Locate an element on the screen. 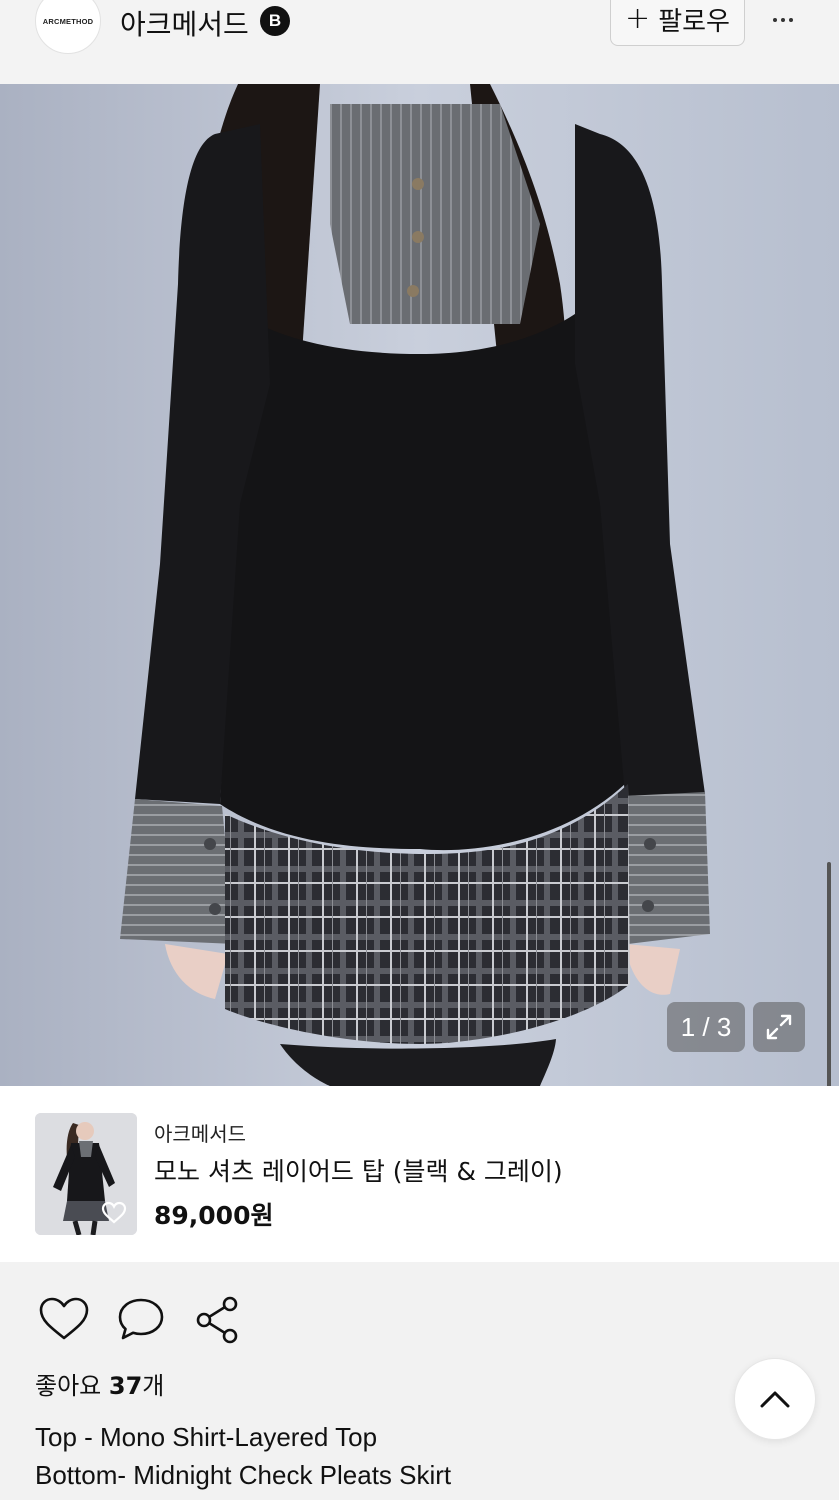 This screenshot has height=1500, width=839. product-thumbnail is located at coordinates (86, 1174).